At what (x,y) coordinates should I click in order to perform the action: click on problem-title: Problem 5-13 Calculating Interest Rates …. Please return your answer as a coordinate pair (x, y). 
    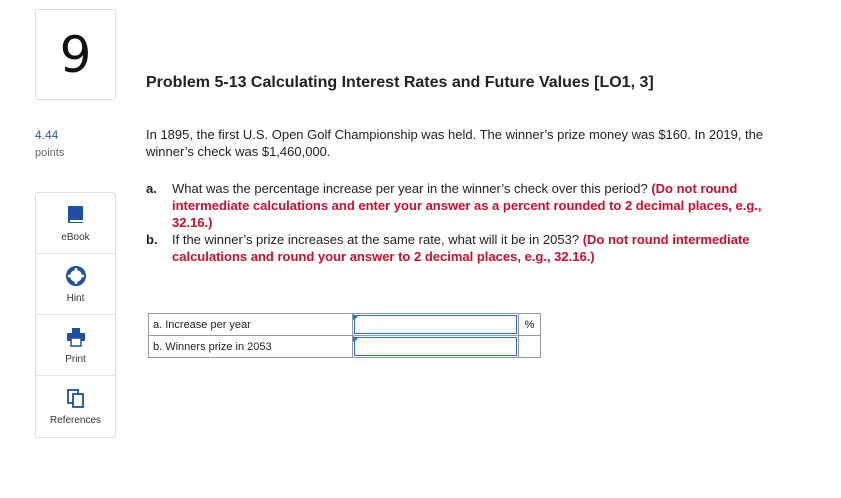
    Looking at the image, I should click on (400, 82).